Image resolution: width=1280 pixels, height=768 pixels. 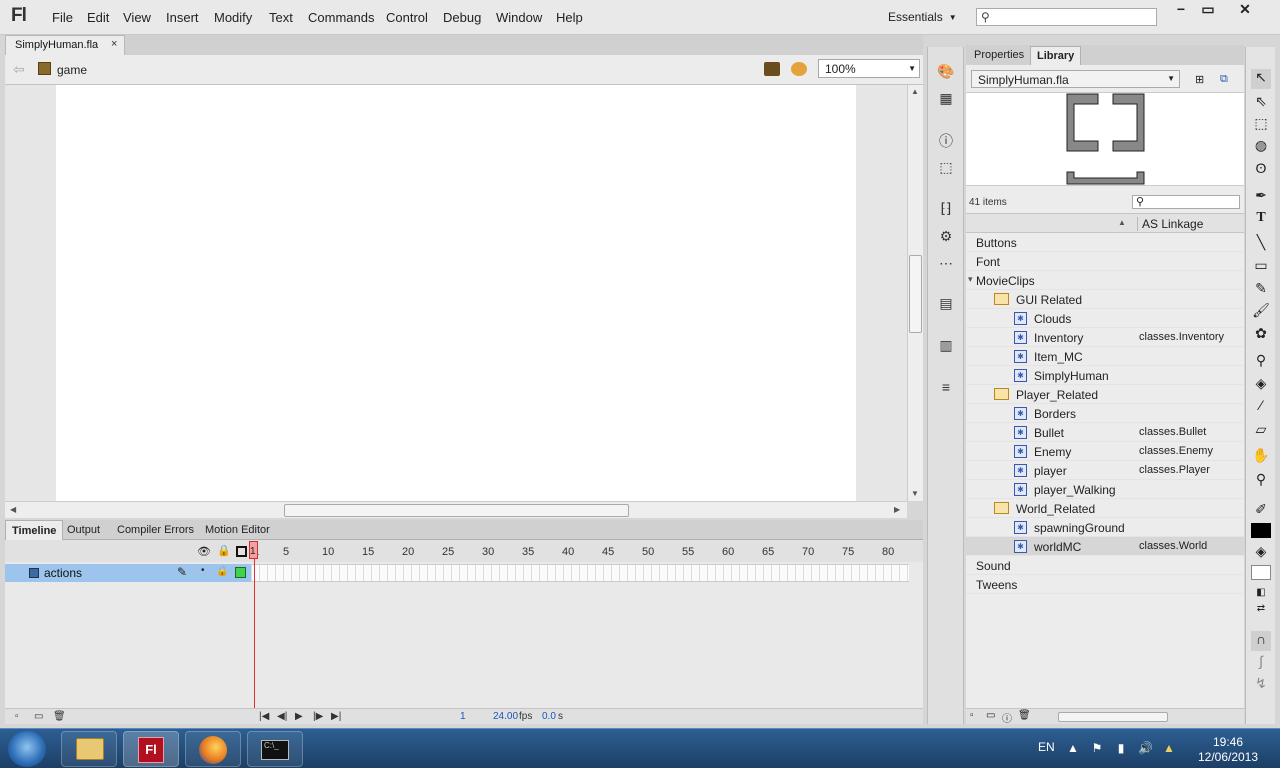 What do you see at coordinates (462, 17) in the screenshot?
I see `menu-debug: Debug` at bounding box center [462, 17].